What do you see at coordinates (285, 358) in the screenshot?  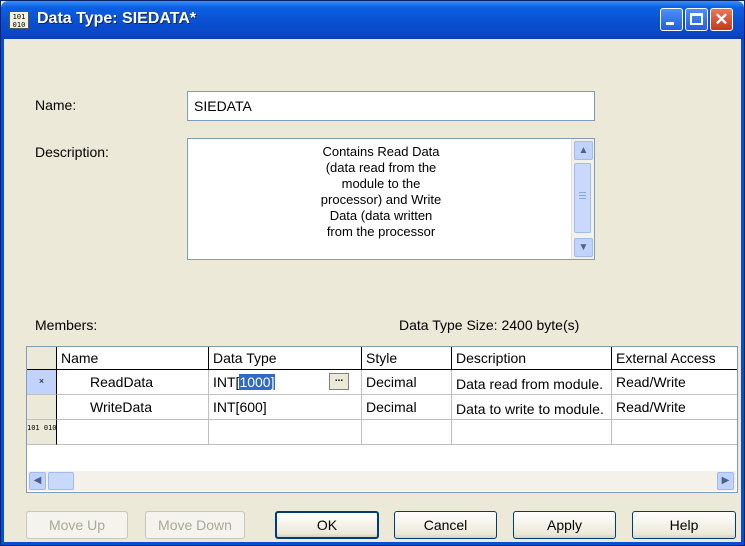 I see `column-header-data-type: Data Type` at bounding box center [285, 358].